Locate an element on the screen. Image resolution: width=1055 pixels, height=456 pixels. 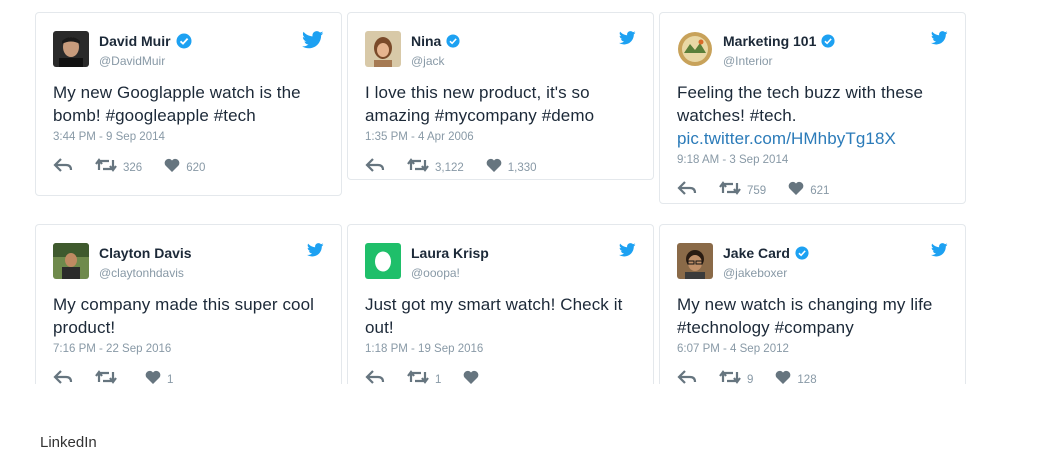
retweet-button: 3,122 is located at coordinates (435, 165).